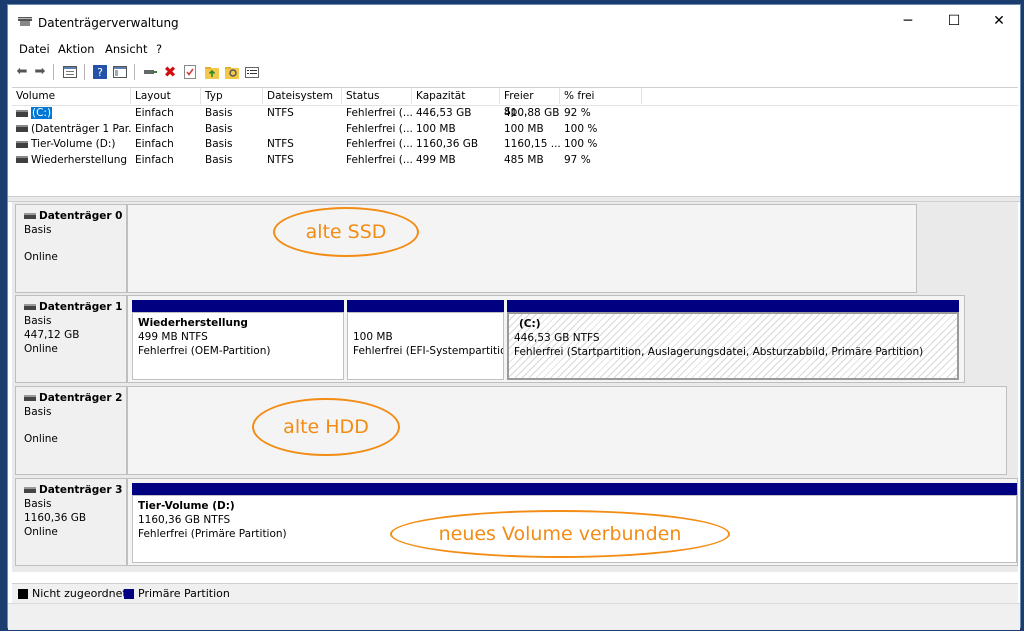  What do you see at coordinates (232, 96) in the screenshot?
I see `column-header-typ: Typ` at bounding box center [232, 96].